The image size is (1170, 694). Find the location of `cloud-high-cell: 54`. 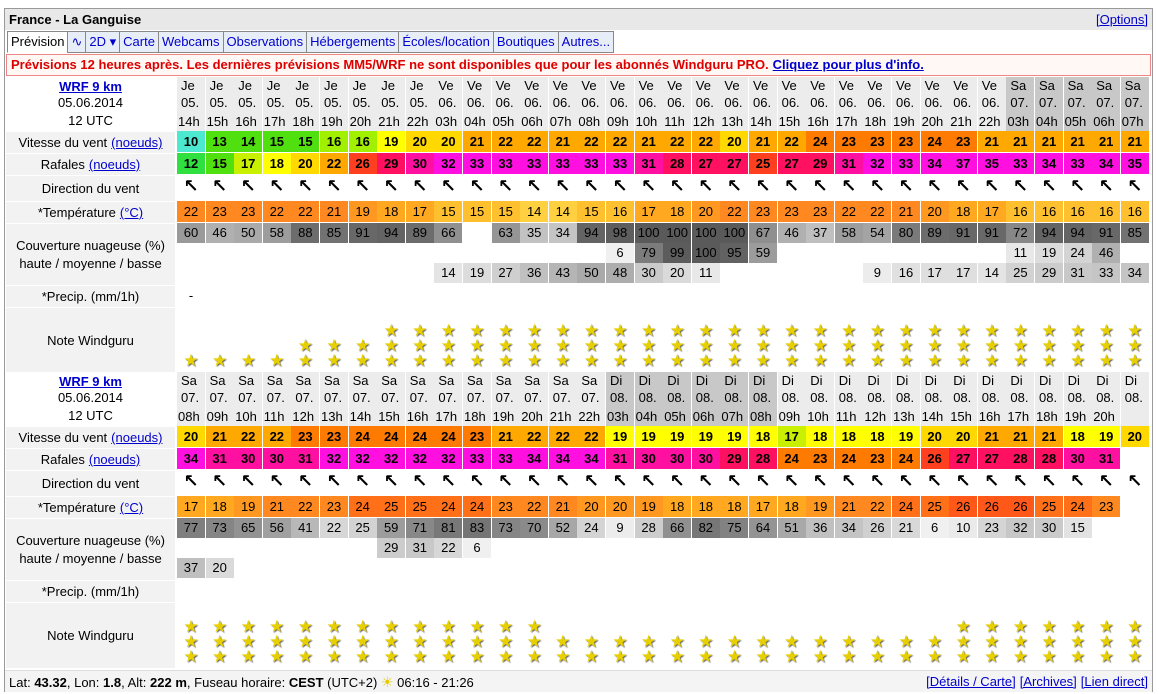

cloud-high-cell: 54 is located at coordinates (877, 233).